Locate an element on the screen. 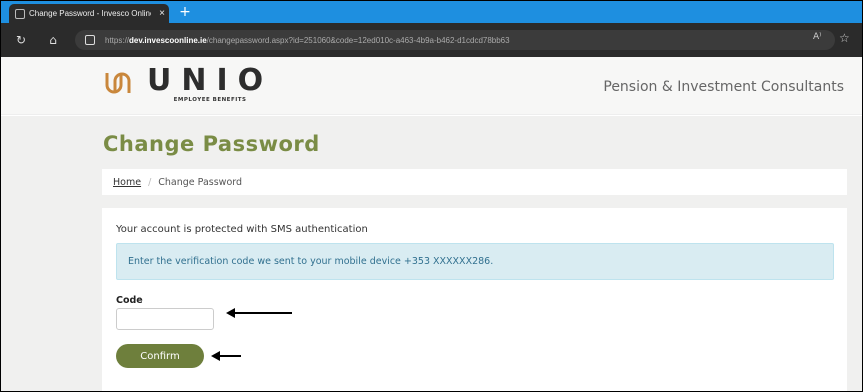 The height and width of the screenshot is (392, 863). logo-subtitle: EMPLOYEE BENEFITS is located at coordinates (210, 100).